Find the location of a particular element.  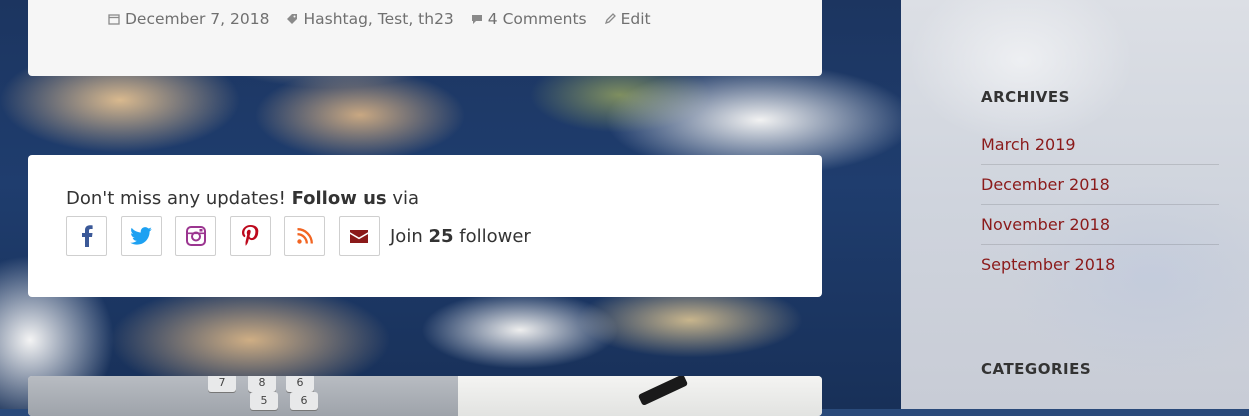

rss-button is located at coordinates (304, 236).